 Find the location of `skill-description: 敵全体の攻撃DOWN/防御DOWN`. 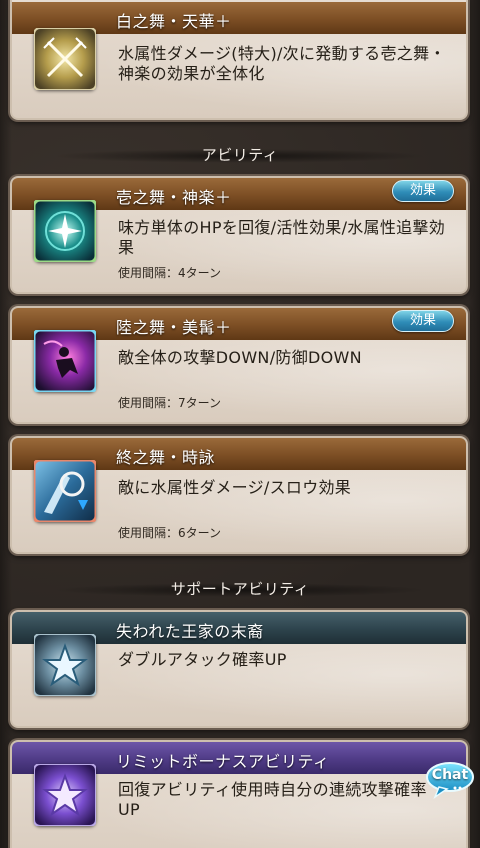

skill-description: 敵全体の攻撃DOWN/防御DOWN is located at coordinates (240, 357).